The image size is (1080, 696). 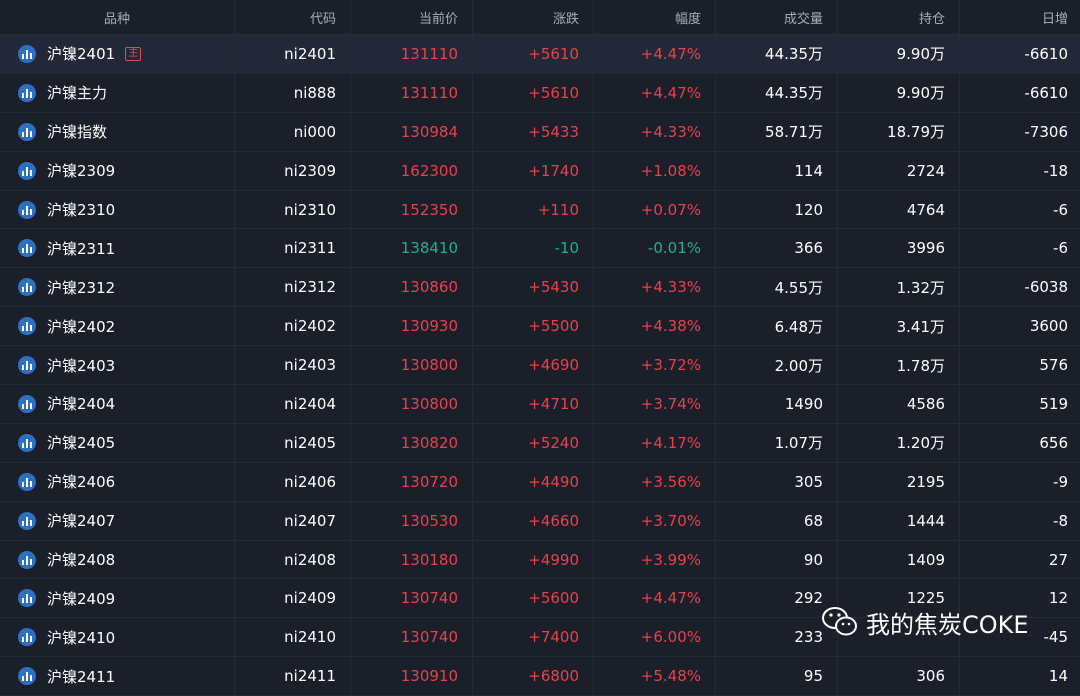 What do you see at coordinates (81, 404) in the screenshot?
I see `variety-name: 沪镍2404` at bounding box center [81, 404].